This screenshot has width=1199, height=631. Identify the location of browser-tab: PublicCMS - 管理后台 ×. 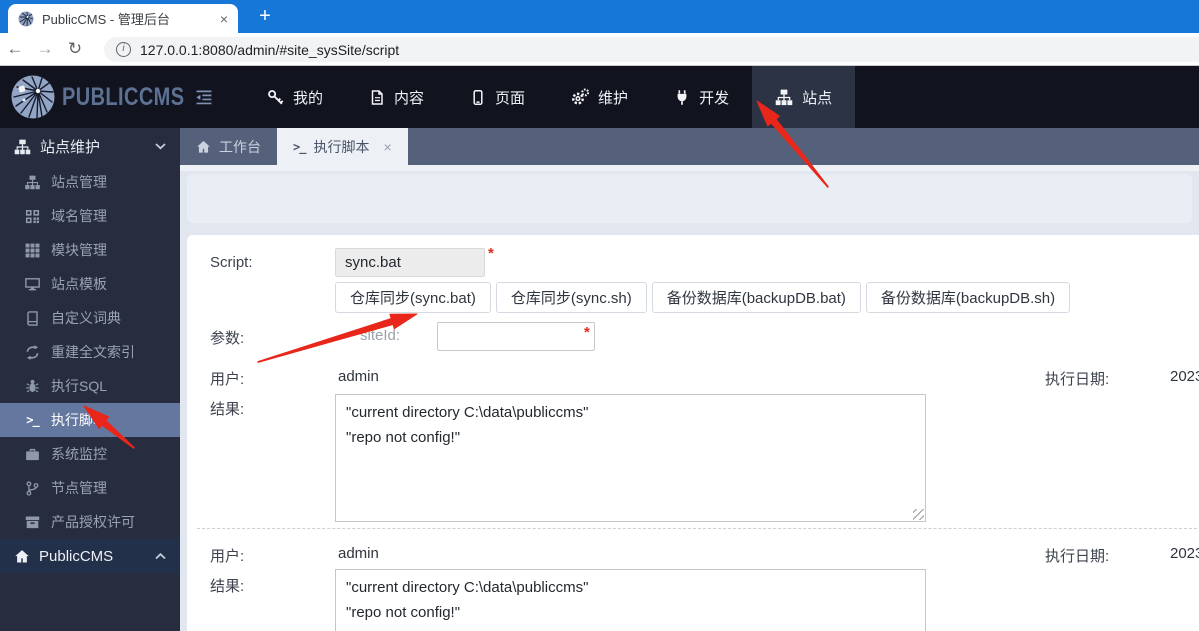
(123, 18).